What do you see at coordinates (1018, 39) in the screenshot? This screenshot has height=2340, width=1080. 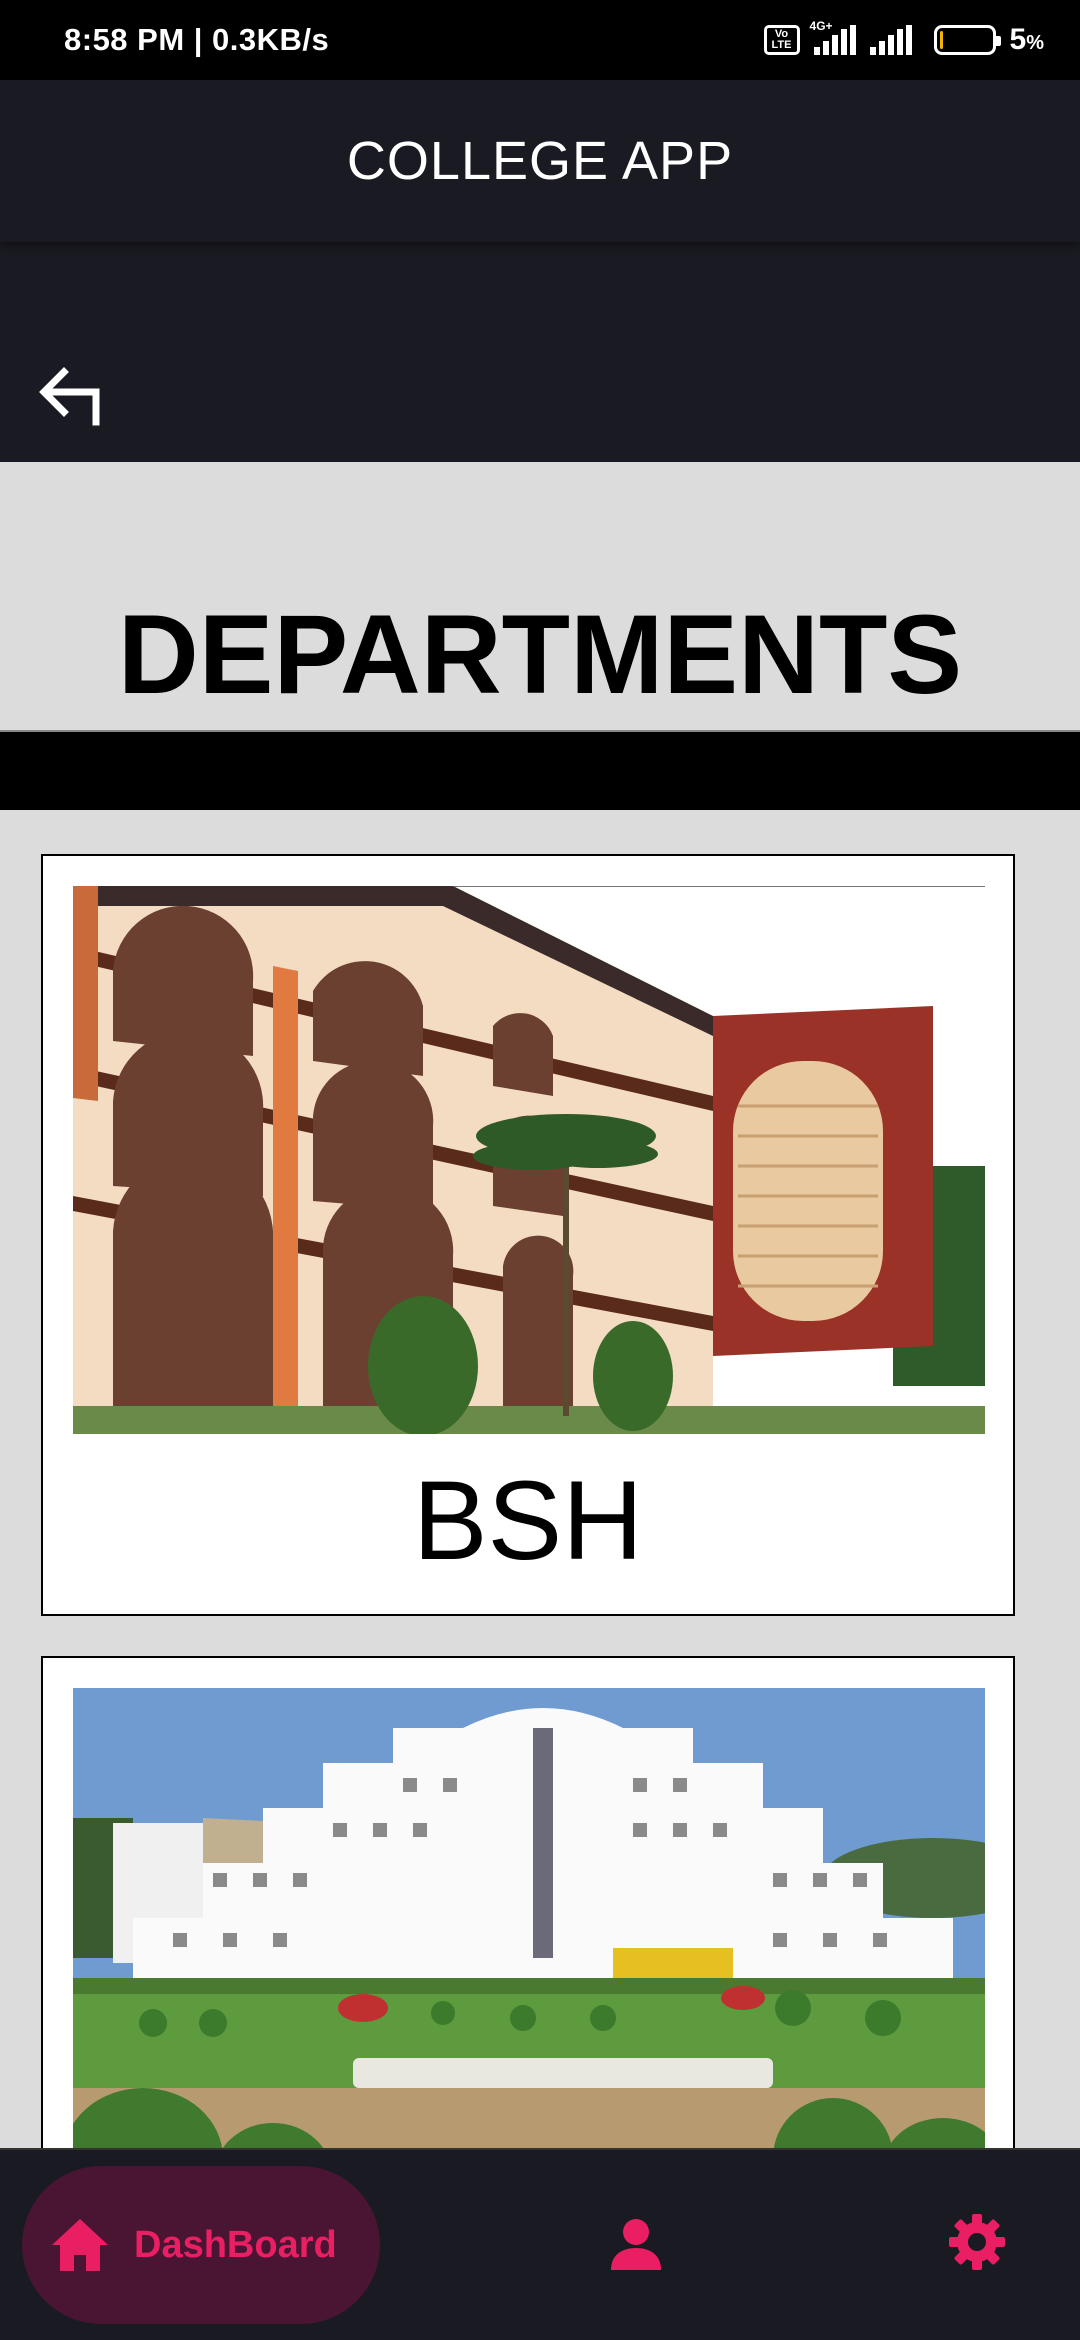 I see `battery-percent: 5` at bounding box center [1018, 39].